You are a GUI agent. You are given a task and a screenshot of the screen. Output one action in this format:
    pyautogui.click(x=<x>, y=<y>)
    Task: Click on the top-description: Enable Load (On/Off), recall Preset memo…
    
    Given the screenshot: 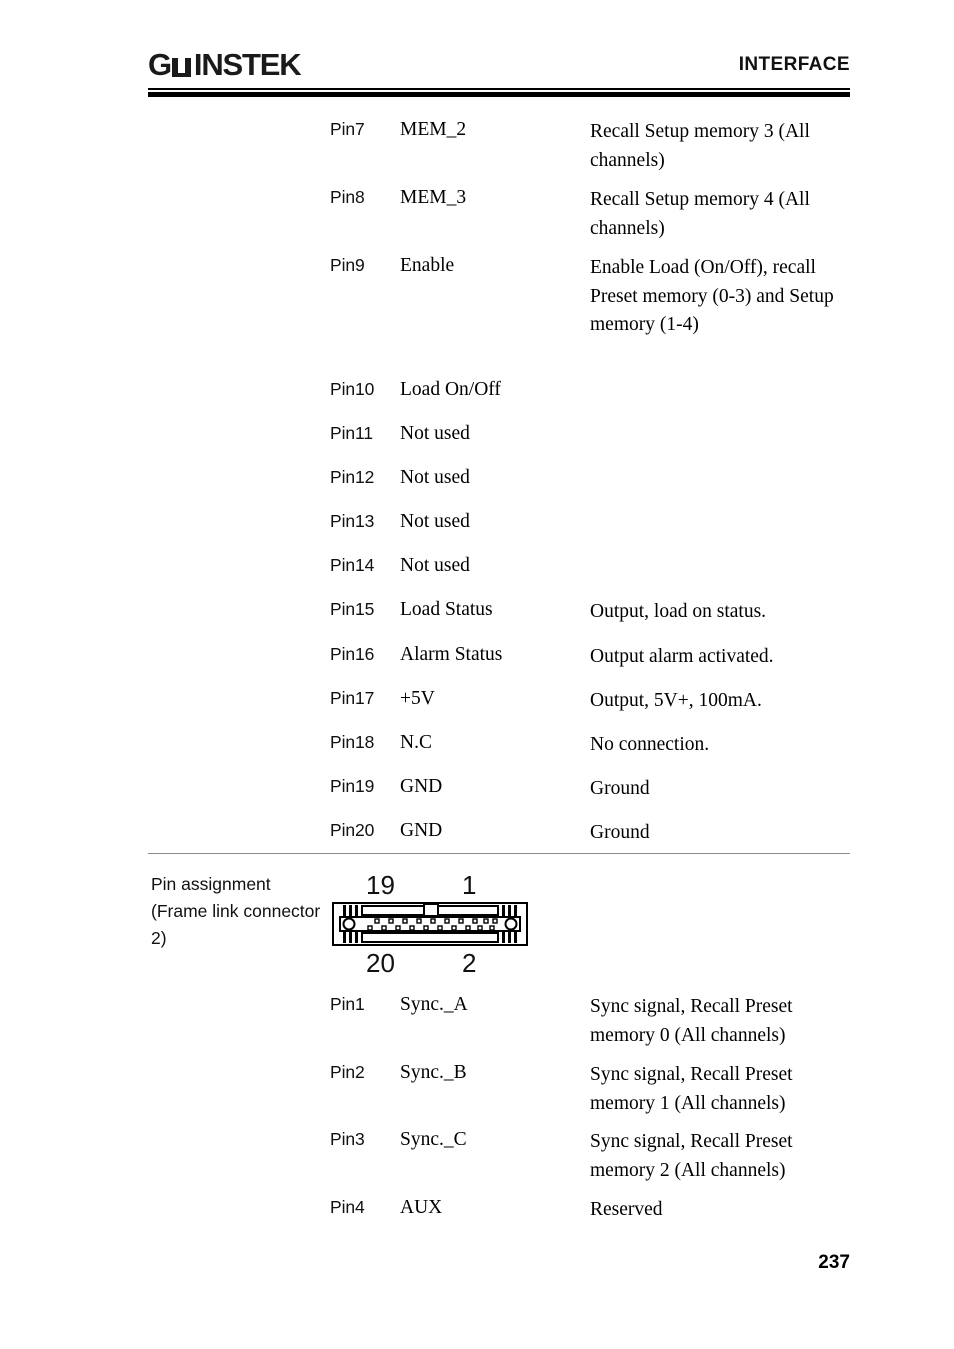 What is the action you would take?
    pyautogui.click(x=712, y=296)
    